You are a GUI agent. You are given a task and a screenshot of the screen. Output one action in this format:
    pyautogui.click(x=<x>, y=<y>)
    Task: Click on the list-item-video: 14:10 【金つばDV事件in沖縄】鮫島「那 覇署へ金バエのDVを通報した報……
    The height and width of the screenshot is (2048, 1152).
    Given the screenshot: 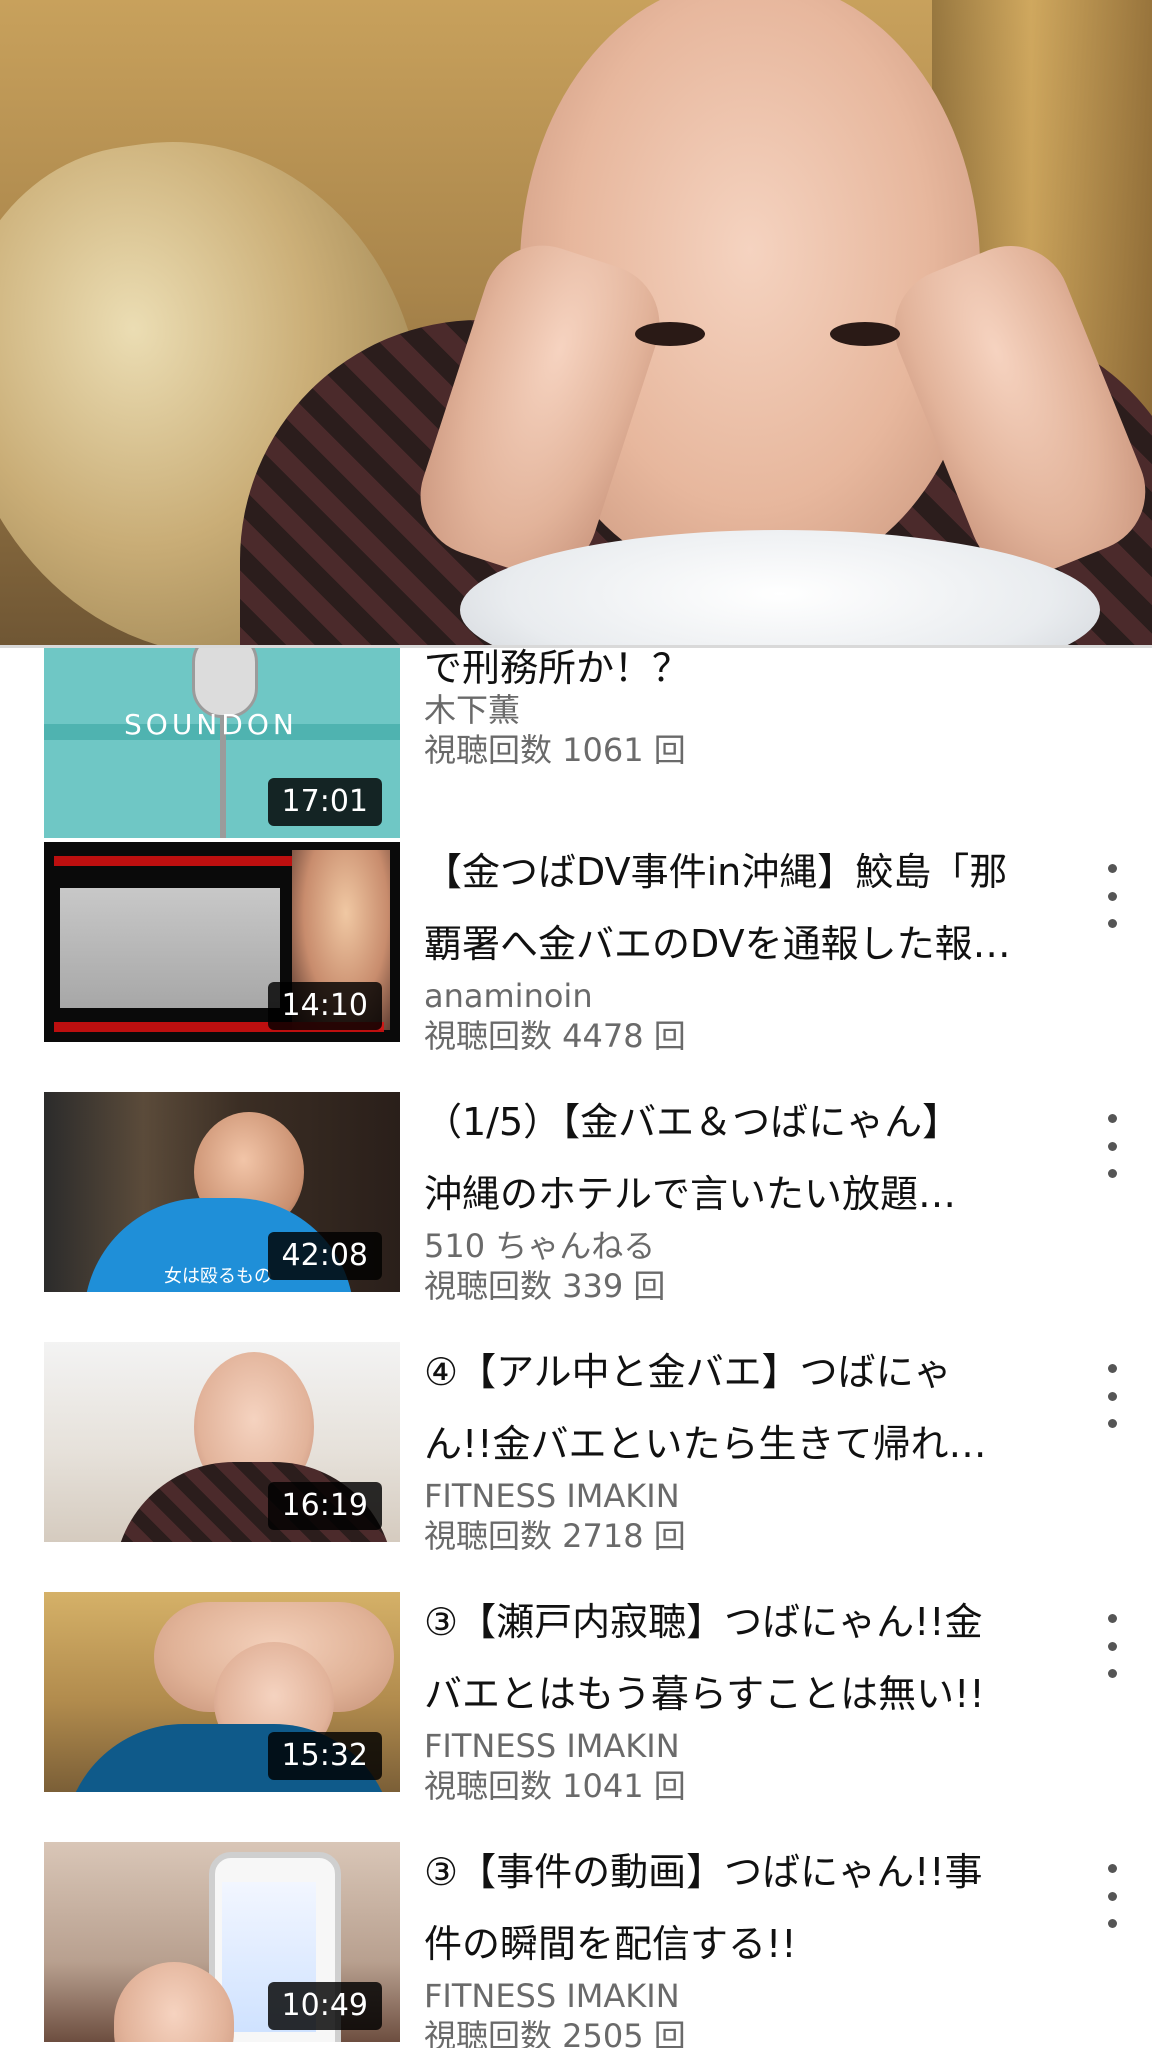 What is the action you would take?
    pyautogui.click(x=576, y=967)
    